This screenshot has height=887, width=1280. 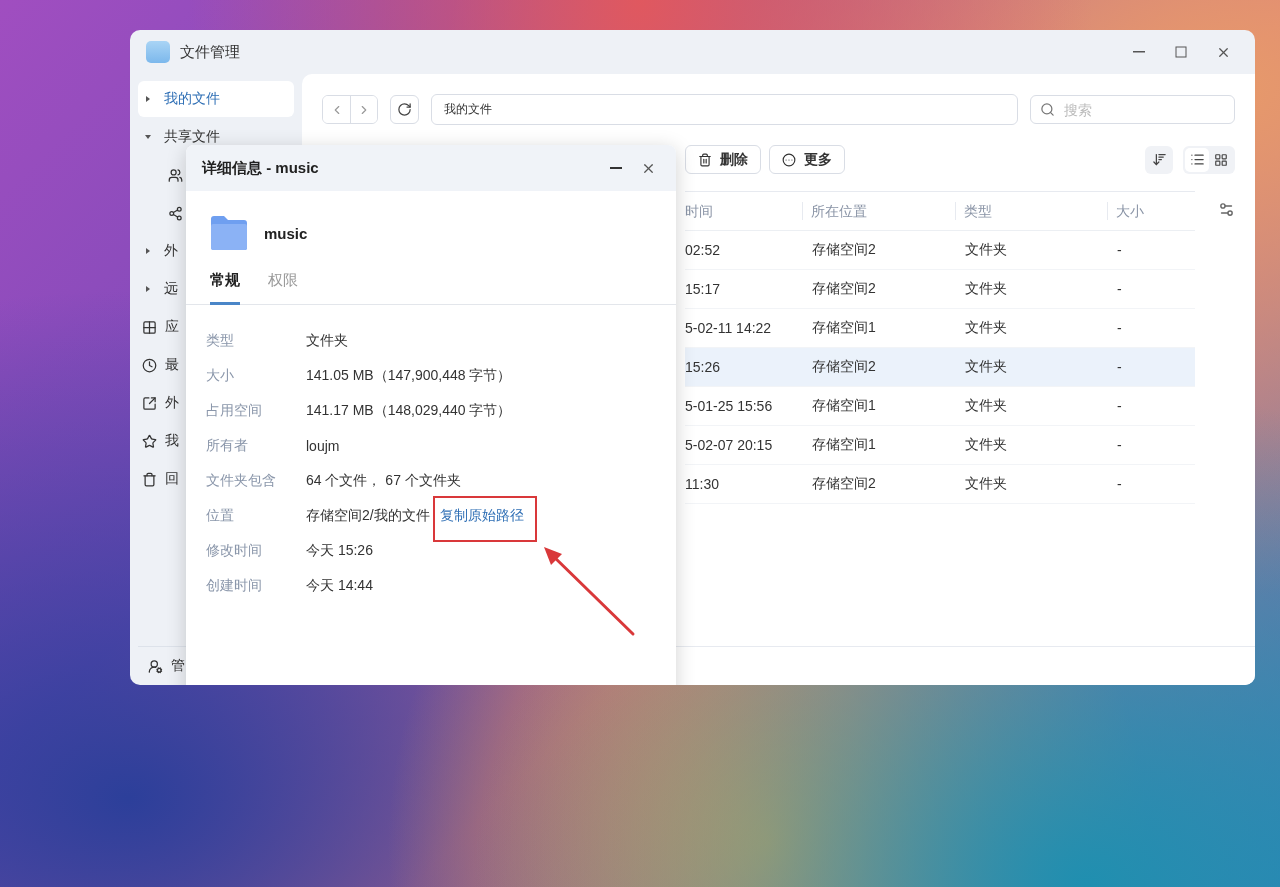 What do you see at coordinates (241, 480) in the screenshot?
I see `property-label: 文件夹包含` at bounding box center [241, 480].